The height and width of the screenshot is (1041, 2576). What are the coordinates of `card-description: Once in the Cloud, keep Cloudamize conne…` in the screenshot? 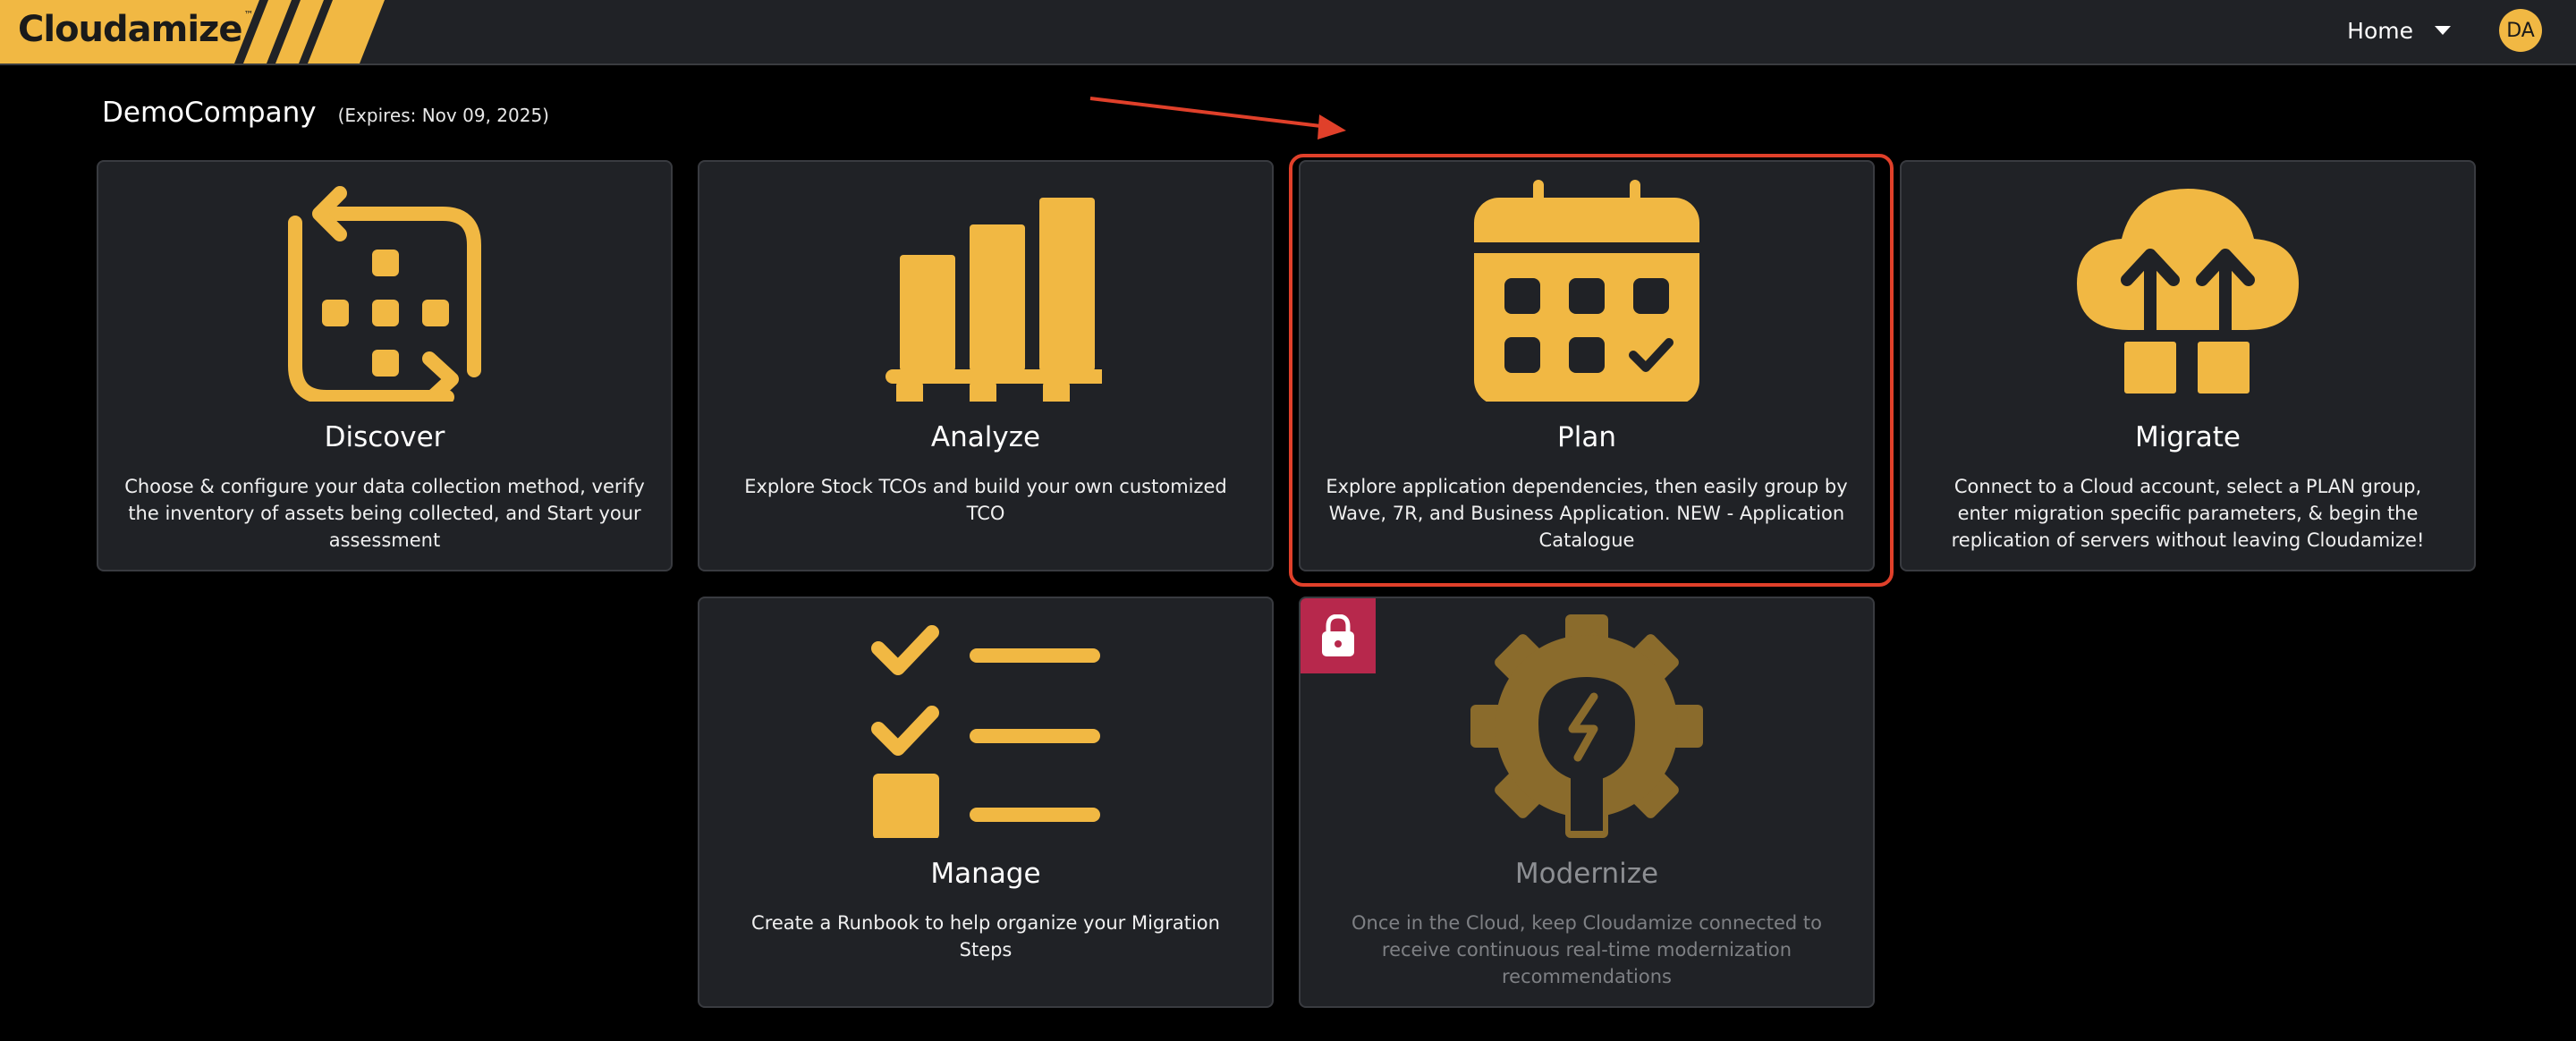 It's located at (1586, 949).